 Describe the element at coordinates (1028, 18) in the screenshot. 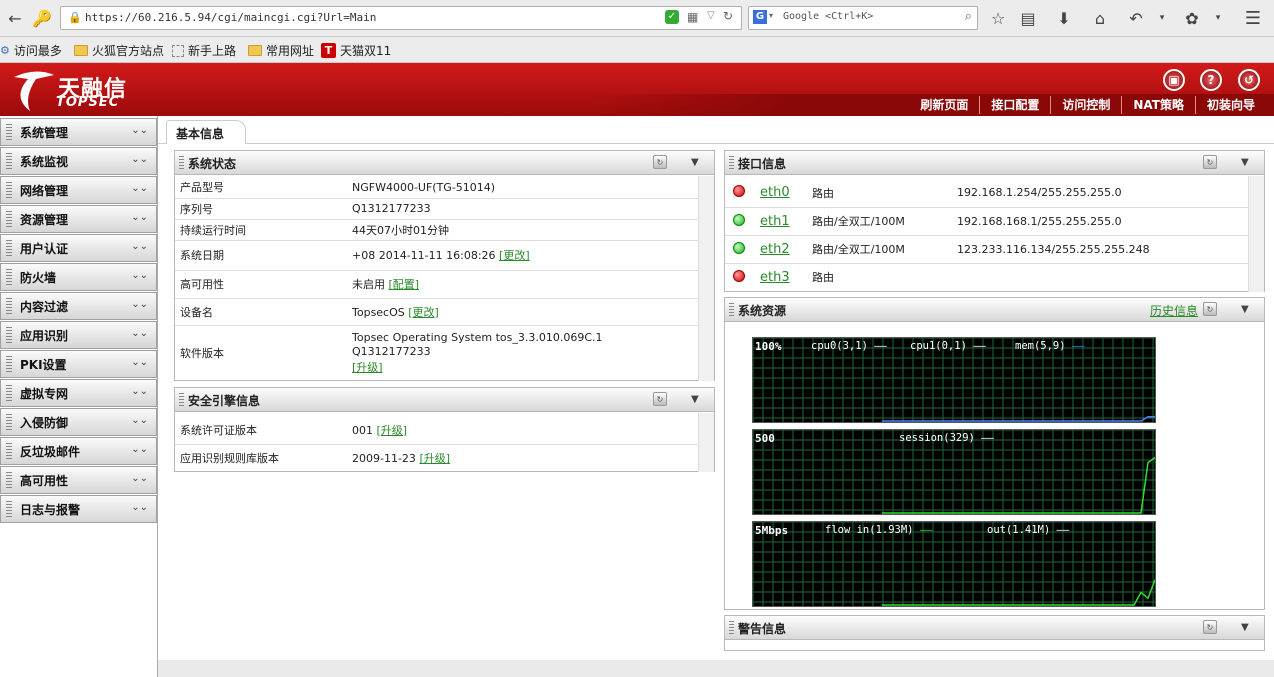

I see `reader-icon: ▤` at that location.